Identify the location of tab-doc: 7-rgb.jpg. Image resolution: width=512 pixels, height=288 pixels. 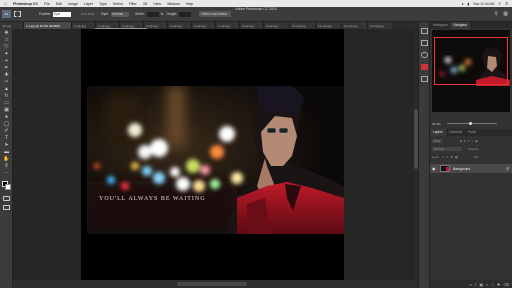
(228, 25).